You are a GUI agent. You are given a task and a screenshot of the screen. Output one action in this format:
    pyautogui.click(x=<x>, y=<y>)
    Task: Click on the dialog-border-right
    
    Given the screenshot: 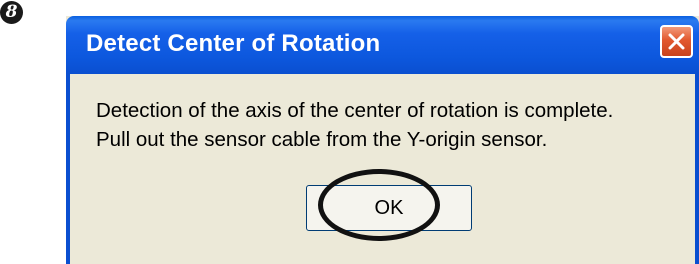 What is the action you would take?
    pyautogui.click(x=697, y=169)
    